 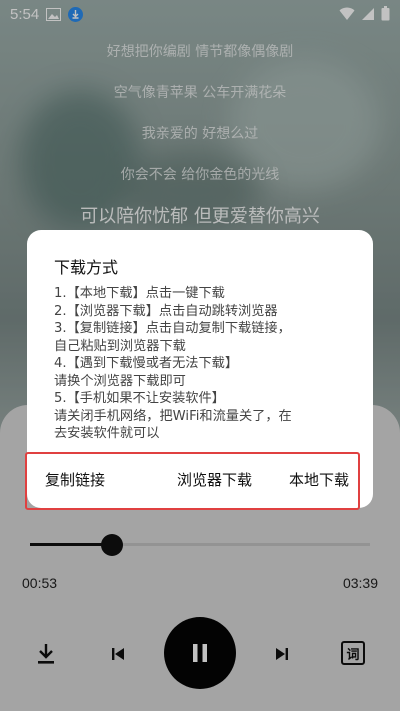 I want to click on dialog-message-line: 自己粘贴到浏览器下载, so click(x=120, y=346).